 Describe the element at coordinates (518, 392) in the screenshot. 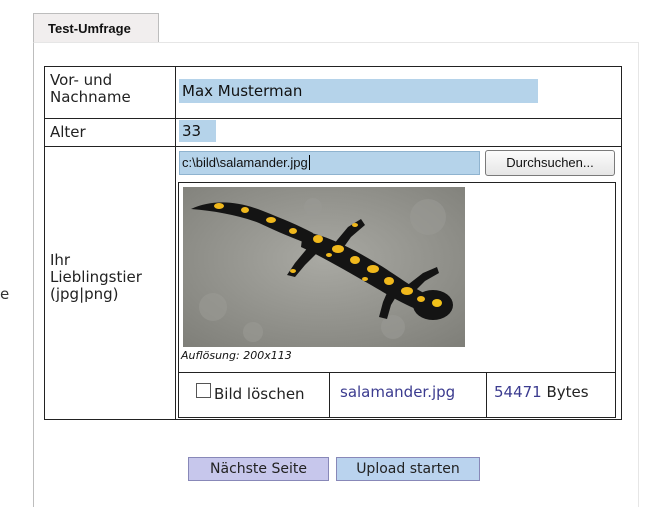

I see `file-size-value: 54471` at that location.